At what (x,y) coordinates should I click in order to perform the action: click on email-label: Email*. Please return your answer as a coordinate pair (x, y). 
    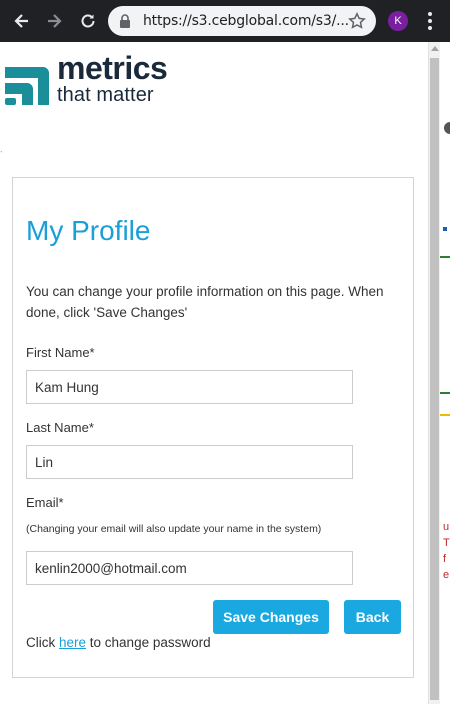
    Looking at the image, I should click on (45, 502).